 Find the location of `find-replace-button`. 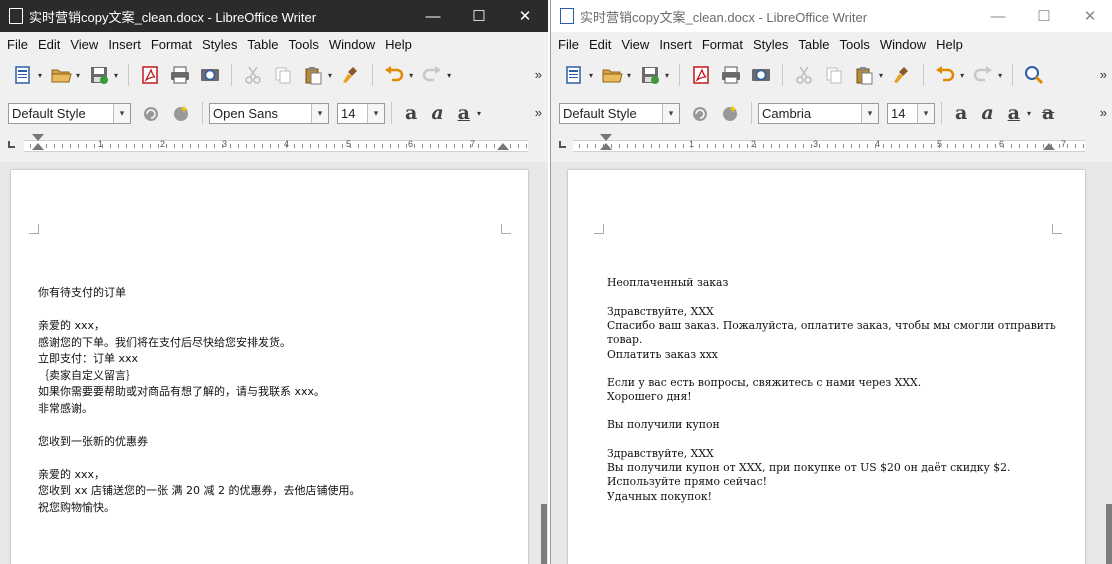

find-replace-button is located at coordinates (1034, 75).